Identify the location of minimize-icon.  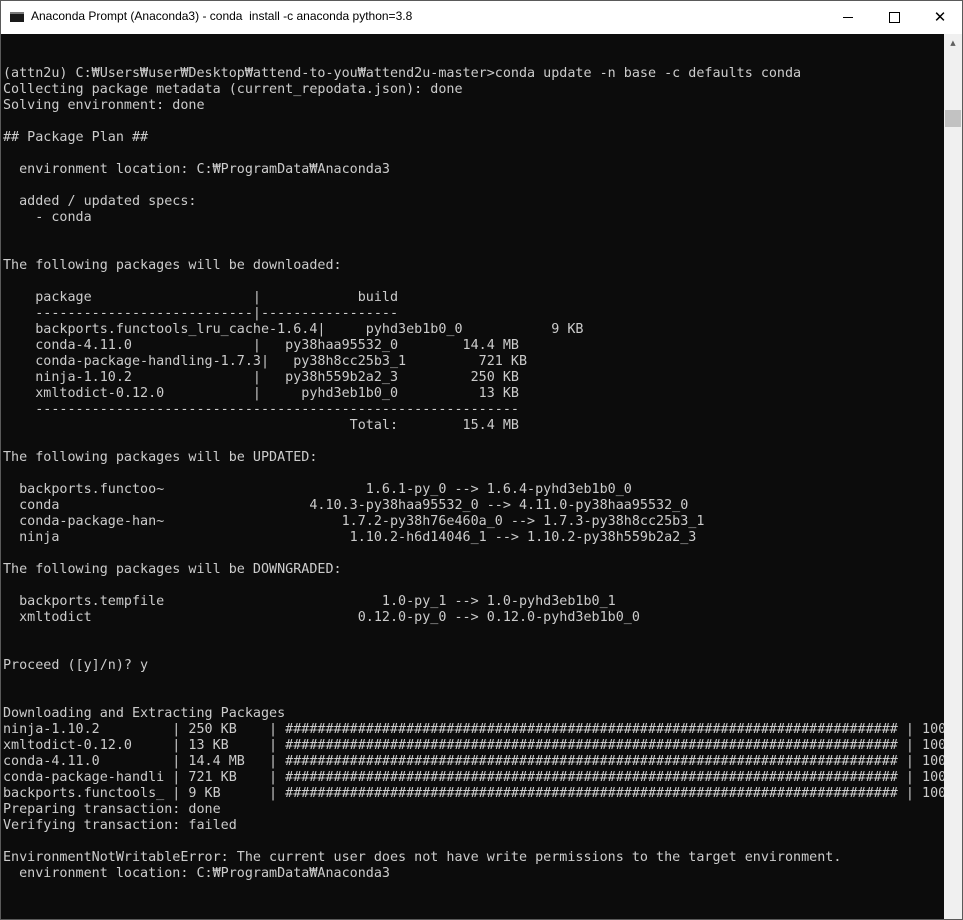
(848, 17).